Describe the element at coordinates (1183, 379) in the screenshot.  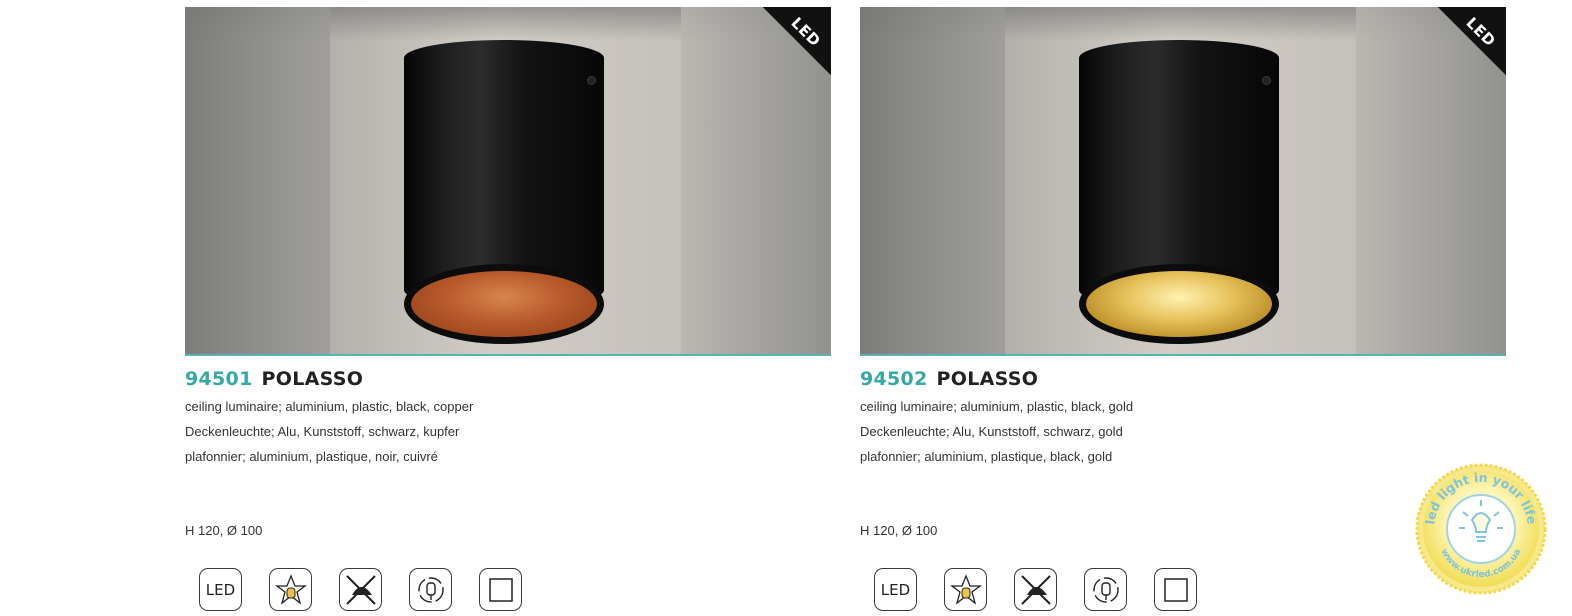
I see `product-title: 94502 POLASSO` at that location.